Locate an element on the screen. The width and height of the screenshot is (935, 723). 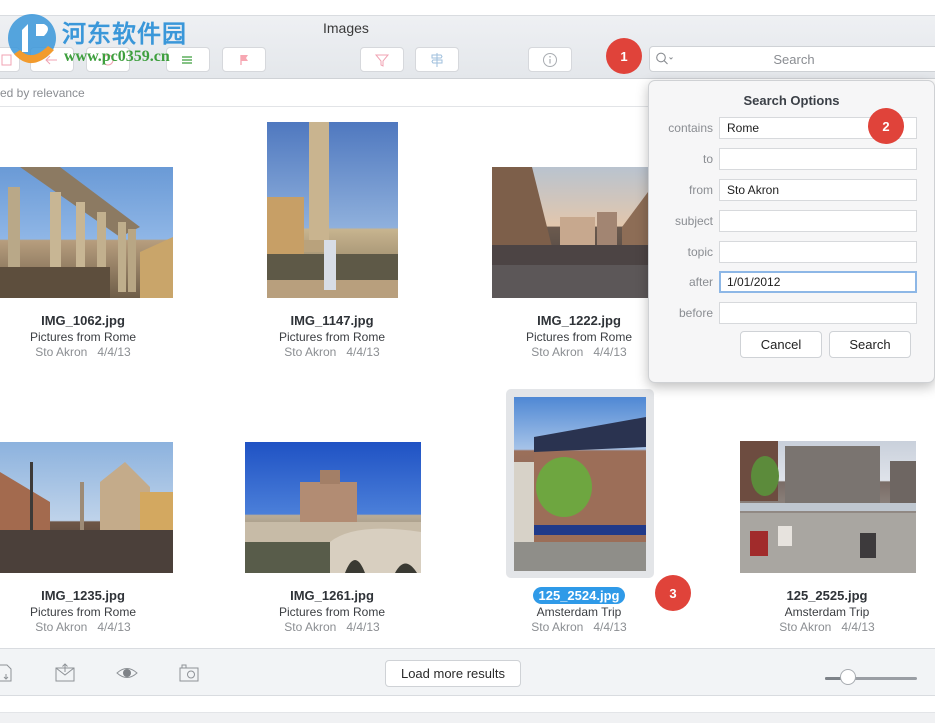
photo-hotel-krasnapolsky is located at coordinates (580, 494).